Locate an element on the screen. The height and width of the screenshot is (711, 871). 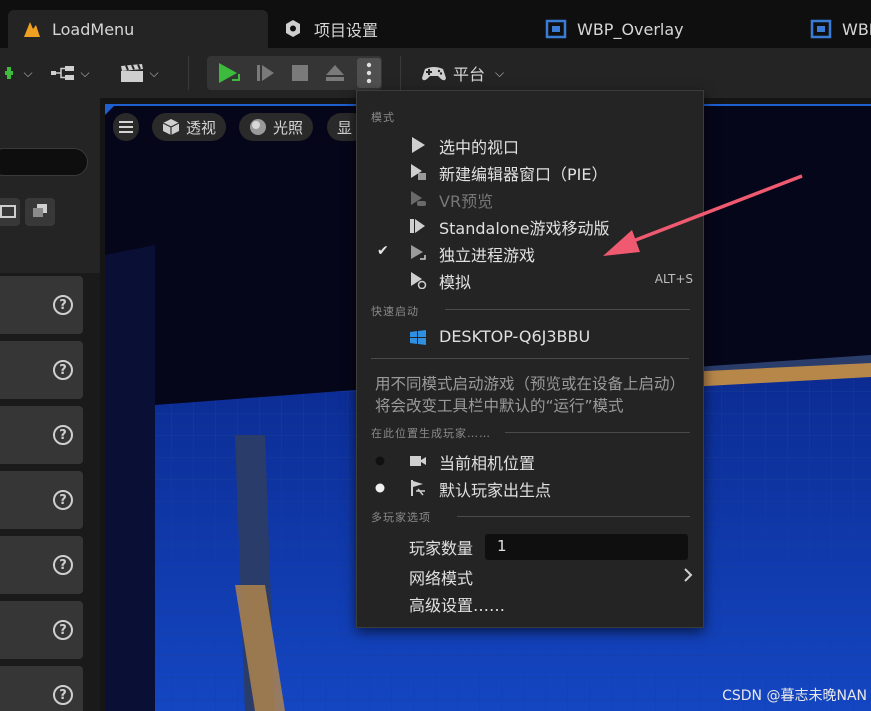
blueprint-menu-button: ⌵ is located at coordinates (70, 73).